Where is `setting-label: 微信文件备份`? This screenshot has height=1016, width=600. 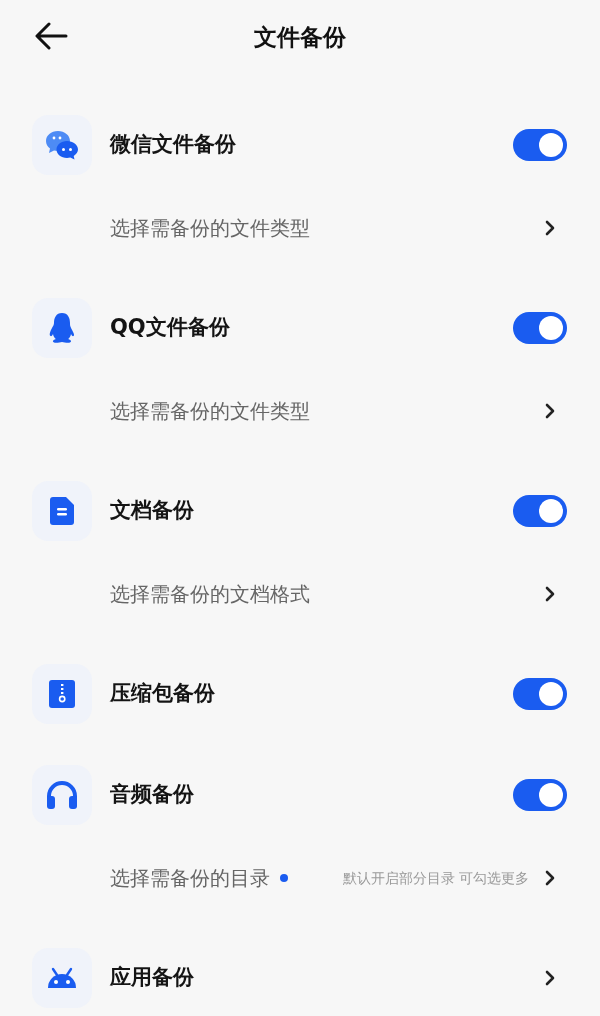
setting-label: 微信文件备份 is located at coordinates (173, 145).